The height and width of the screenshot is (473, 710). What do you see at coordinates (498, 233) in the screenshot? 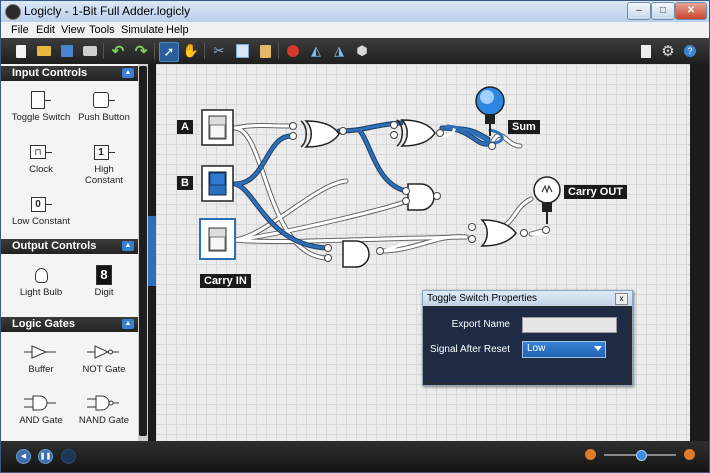
I see `or-gate` at bounding box center [498, 233].